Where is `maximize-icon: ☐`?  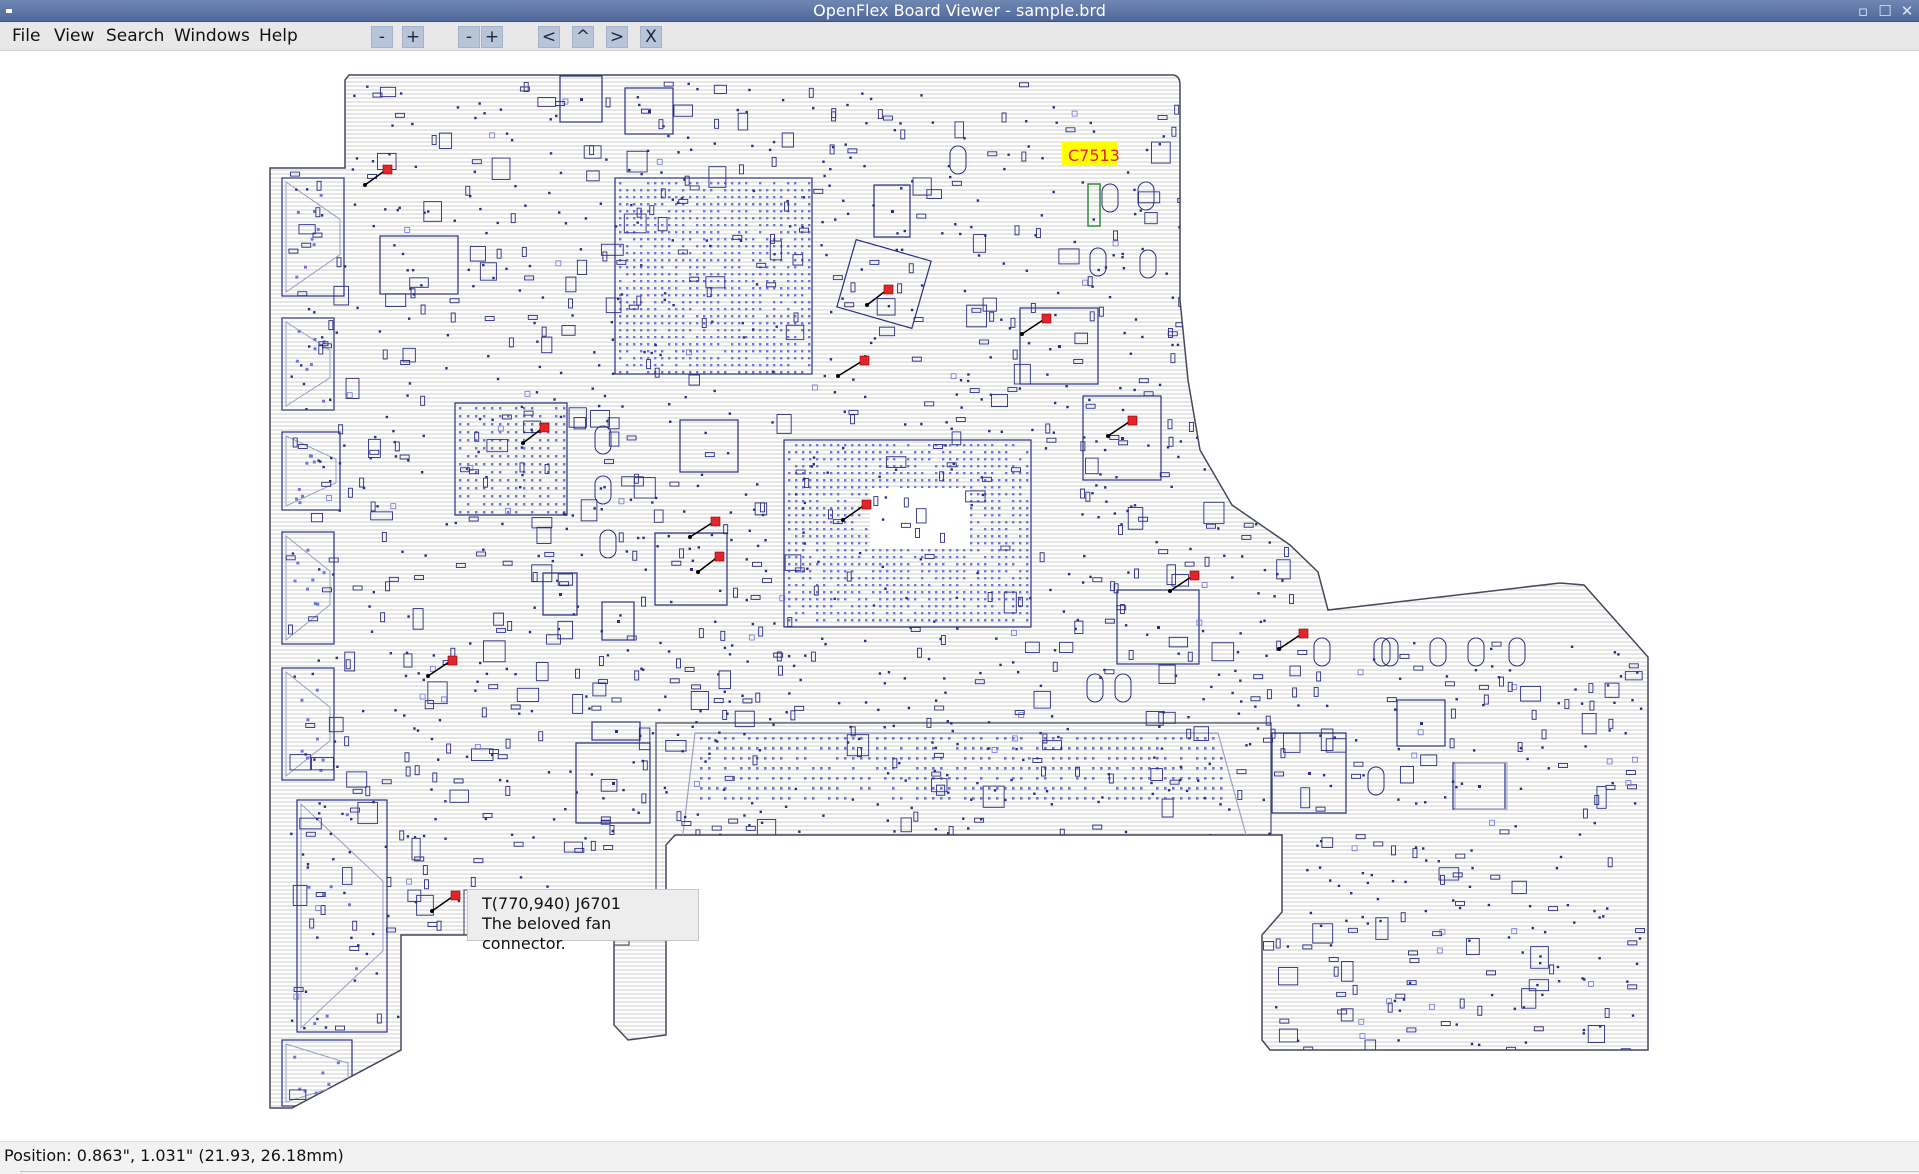 maximize-icon: ☐ is located at coordinates (1885, 11).